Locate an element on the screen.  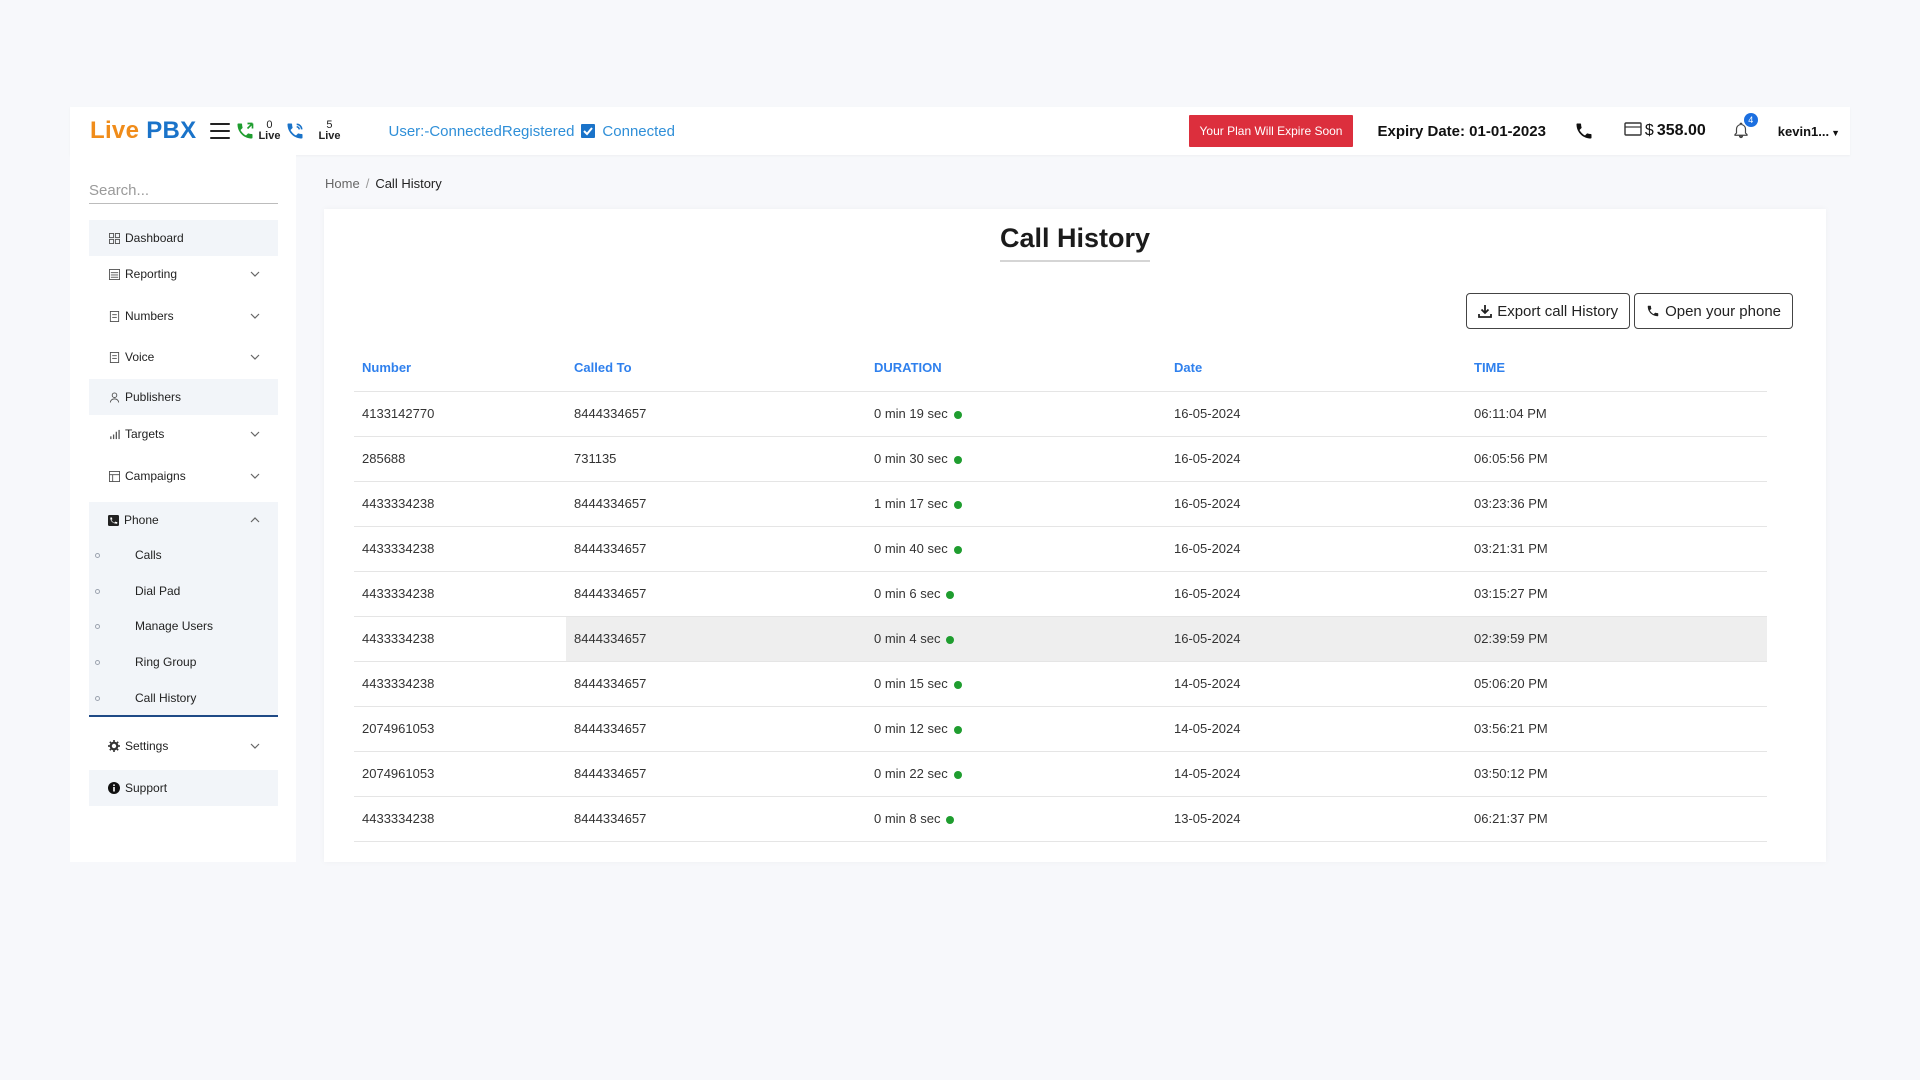
duration-text: 0 min 30 sec is located at coordinates (911, 458).